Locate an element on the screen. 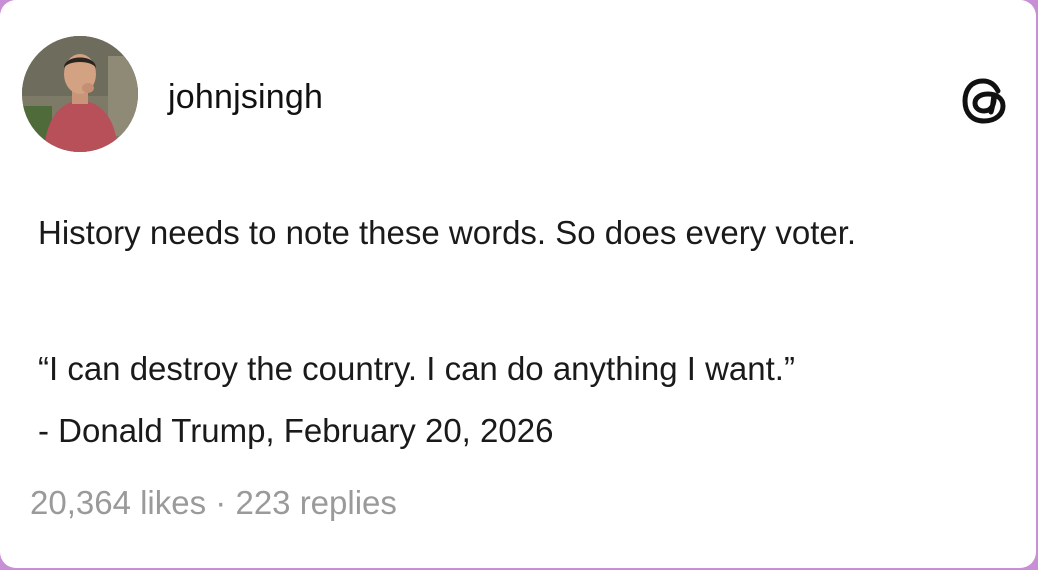 Image resolution: width=1038 pixels, height=570 pixels. avatar is located at coordinates (80, 94).